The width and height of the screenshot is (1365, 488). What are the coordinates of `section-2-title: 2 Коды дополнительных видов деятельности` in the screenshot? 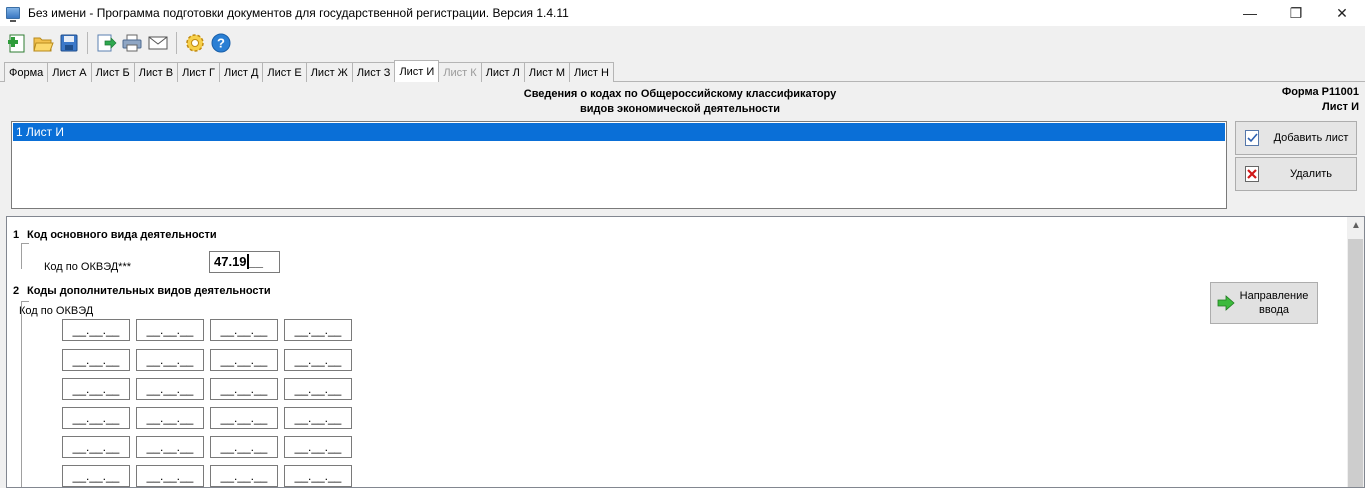 It's located at (142, 291).